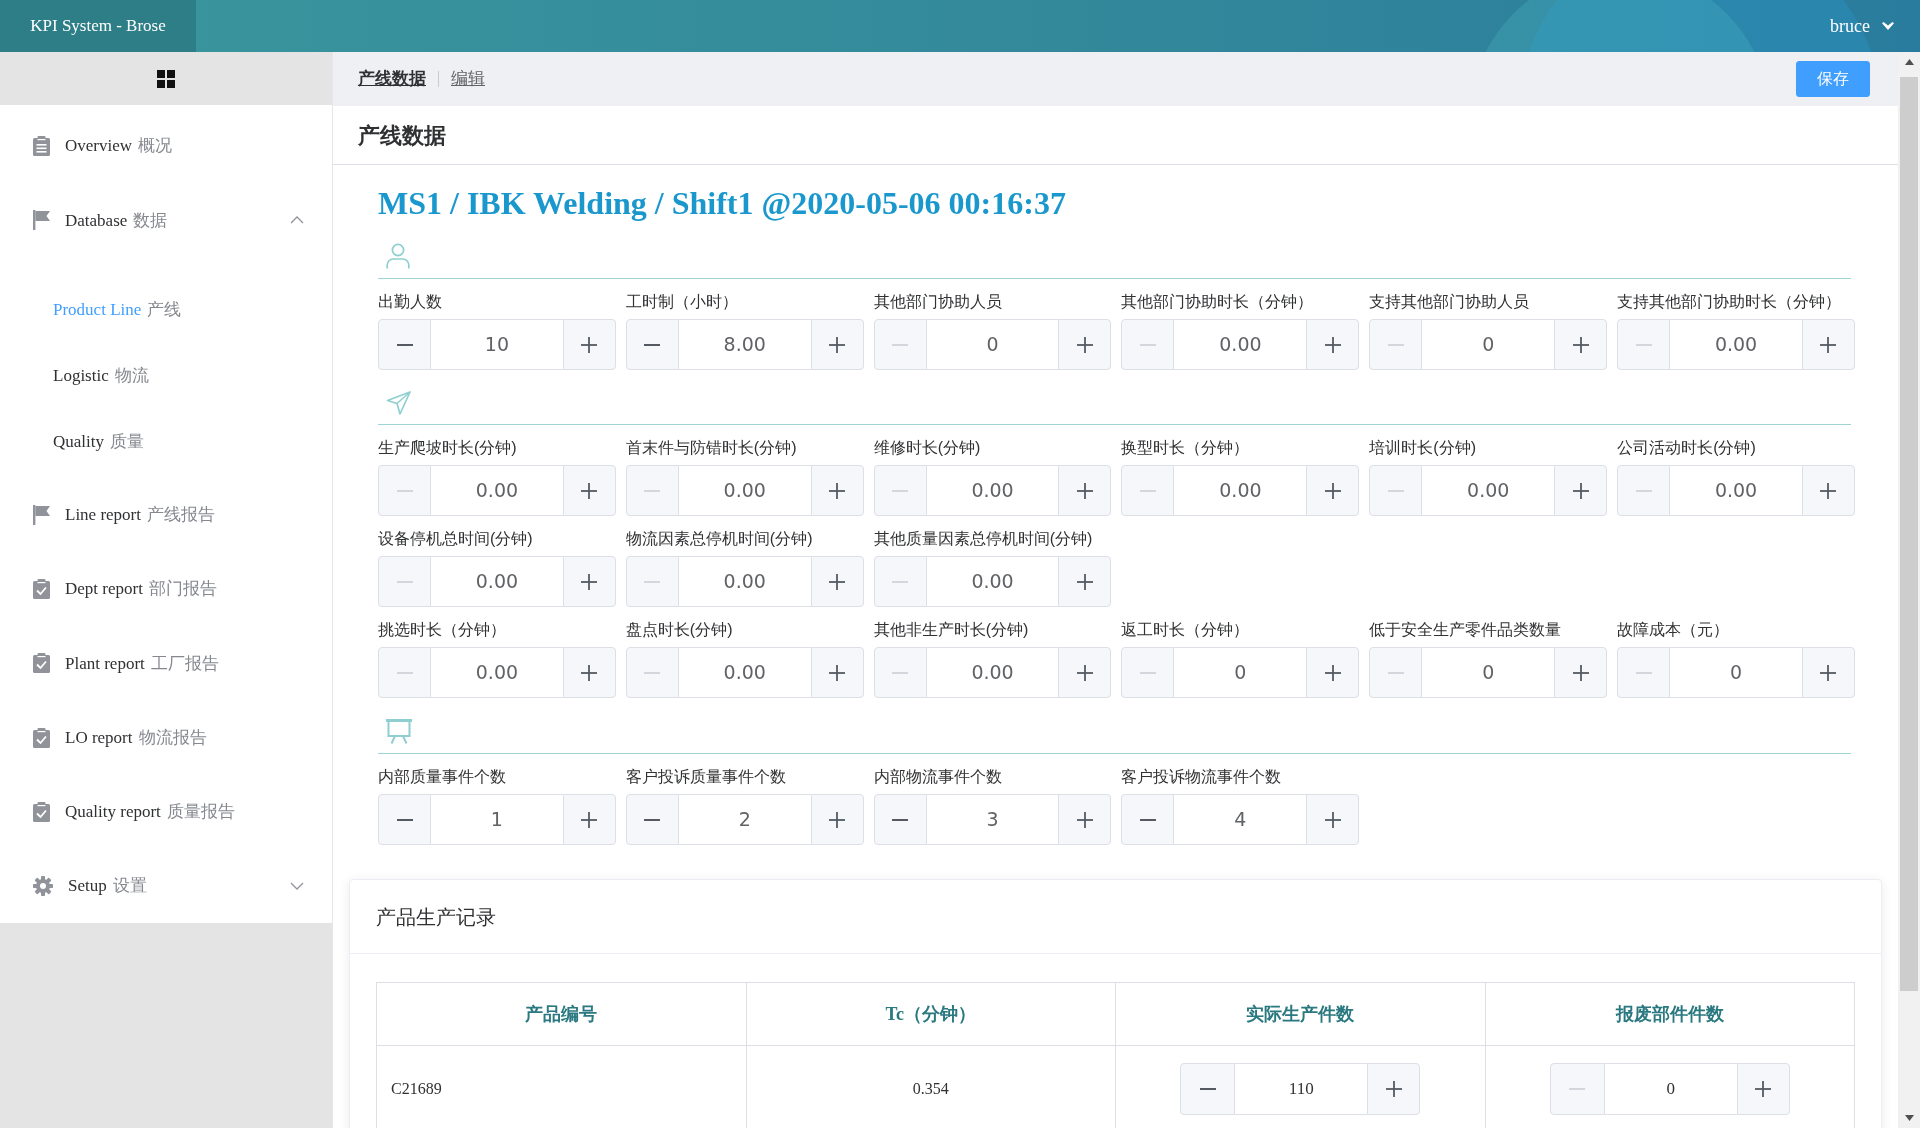 The height and width of the screenshot is (1128, 1920). Describe the element at coordinates (1301, 1088) in the screenshot. I see `number-input: 110` at that location.